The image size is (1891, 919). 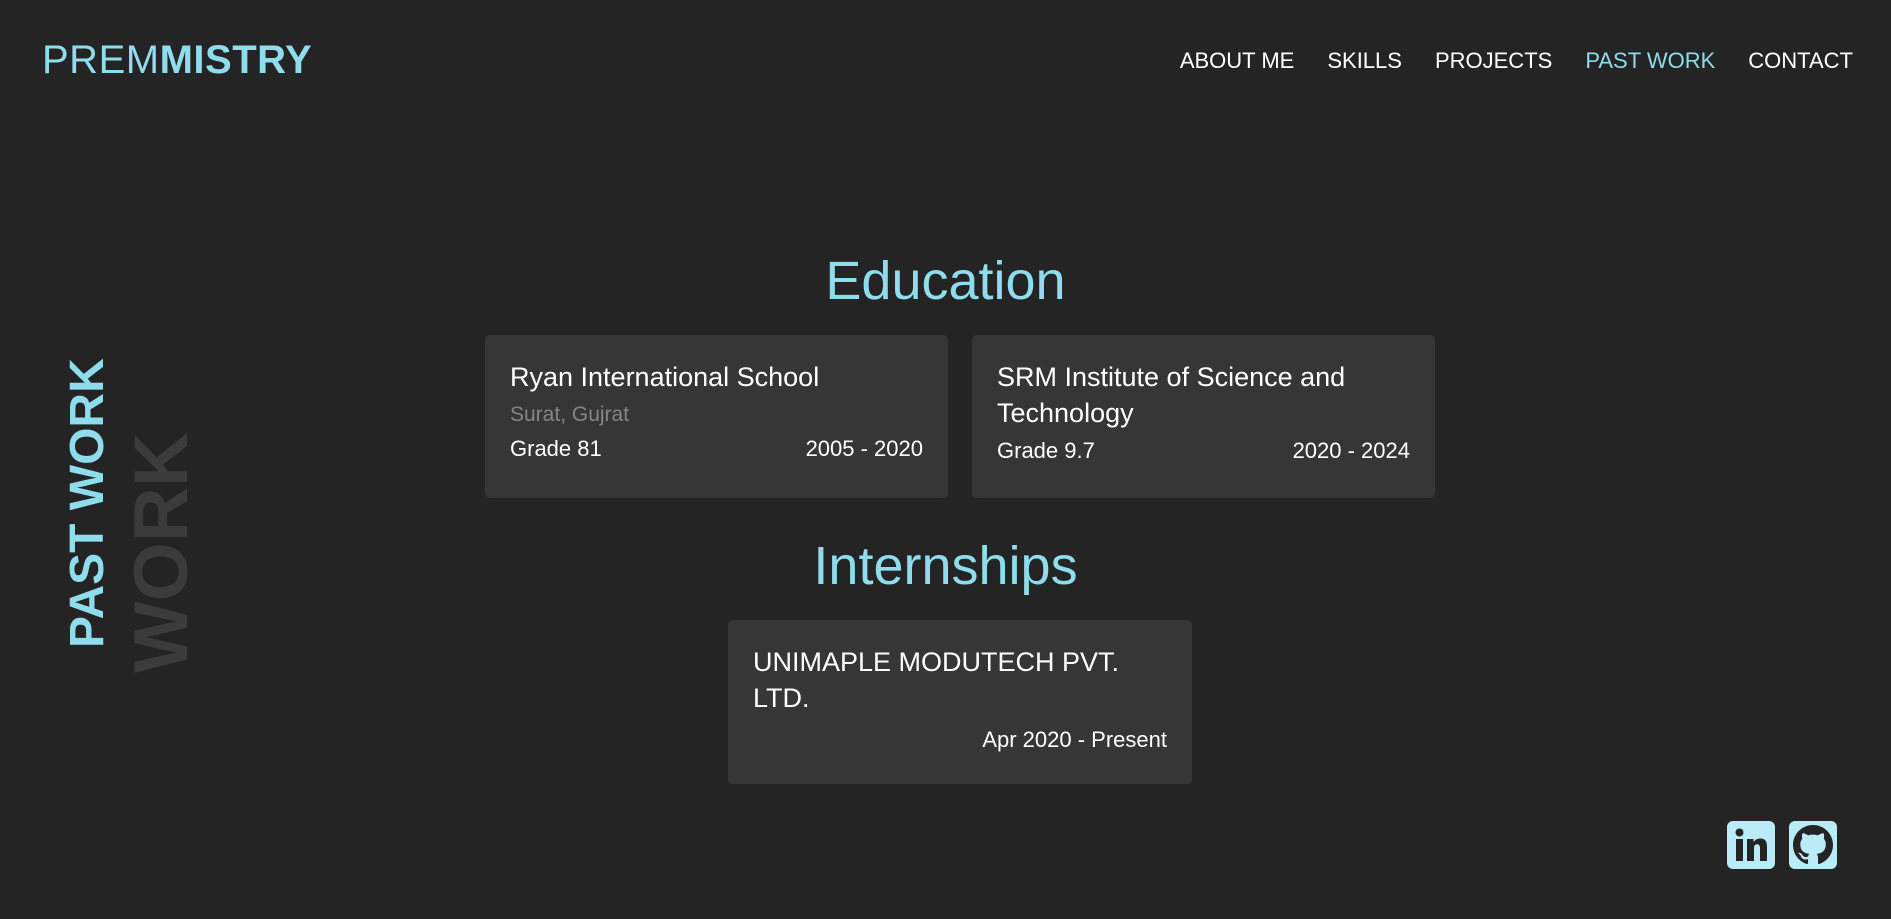 What do you see at coordinates (556, 448) in the screenshot?
I see `education-grade: Grade 81` at bounding box center [556, 448].